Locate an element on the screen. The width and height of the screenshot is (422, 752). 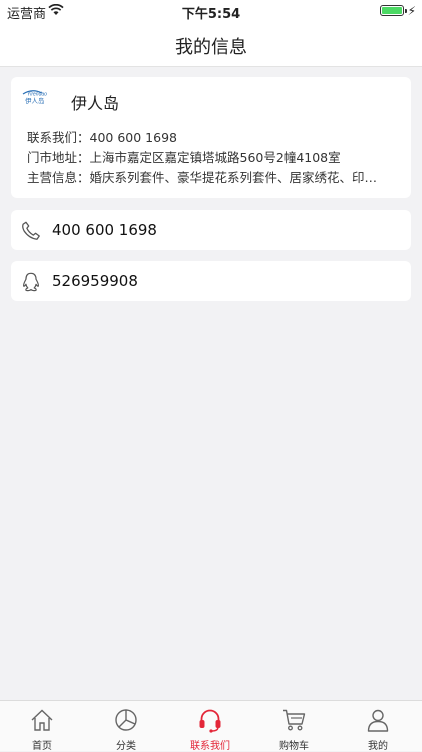
address-label: 门市地址： is located at coordinates (58, 157).